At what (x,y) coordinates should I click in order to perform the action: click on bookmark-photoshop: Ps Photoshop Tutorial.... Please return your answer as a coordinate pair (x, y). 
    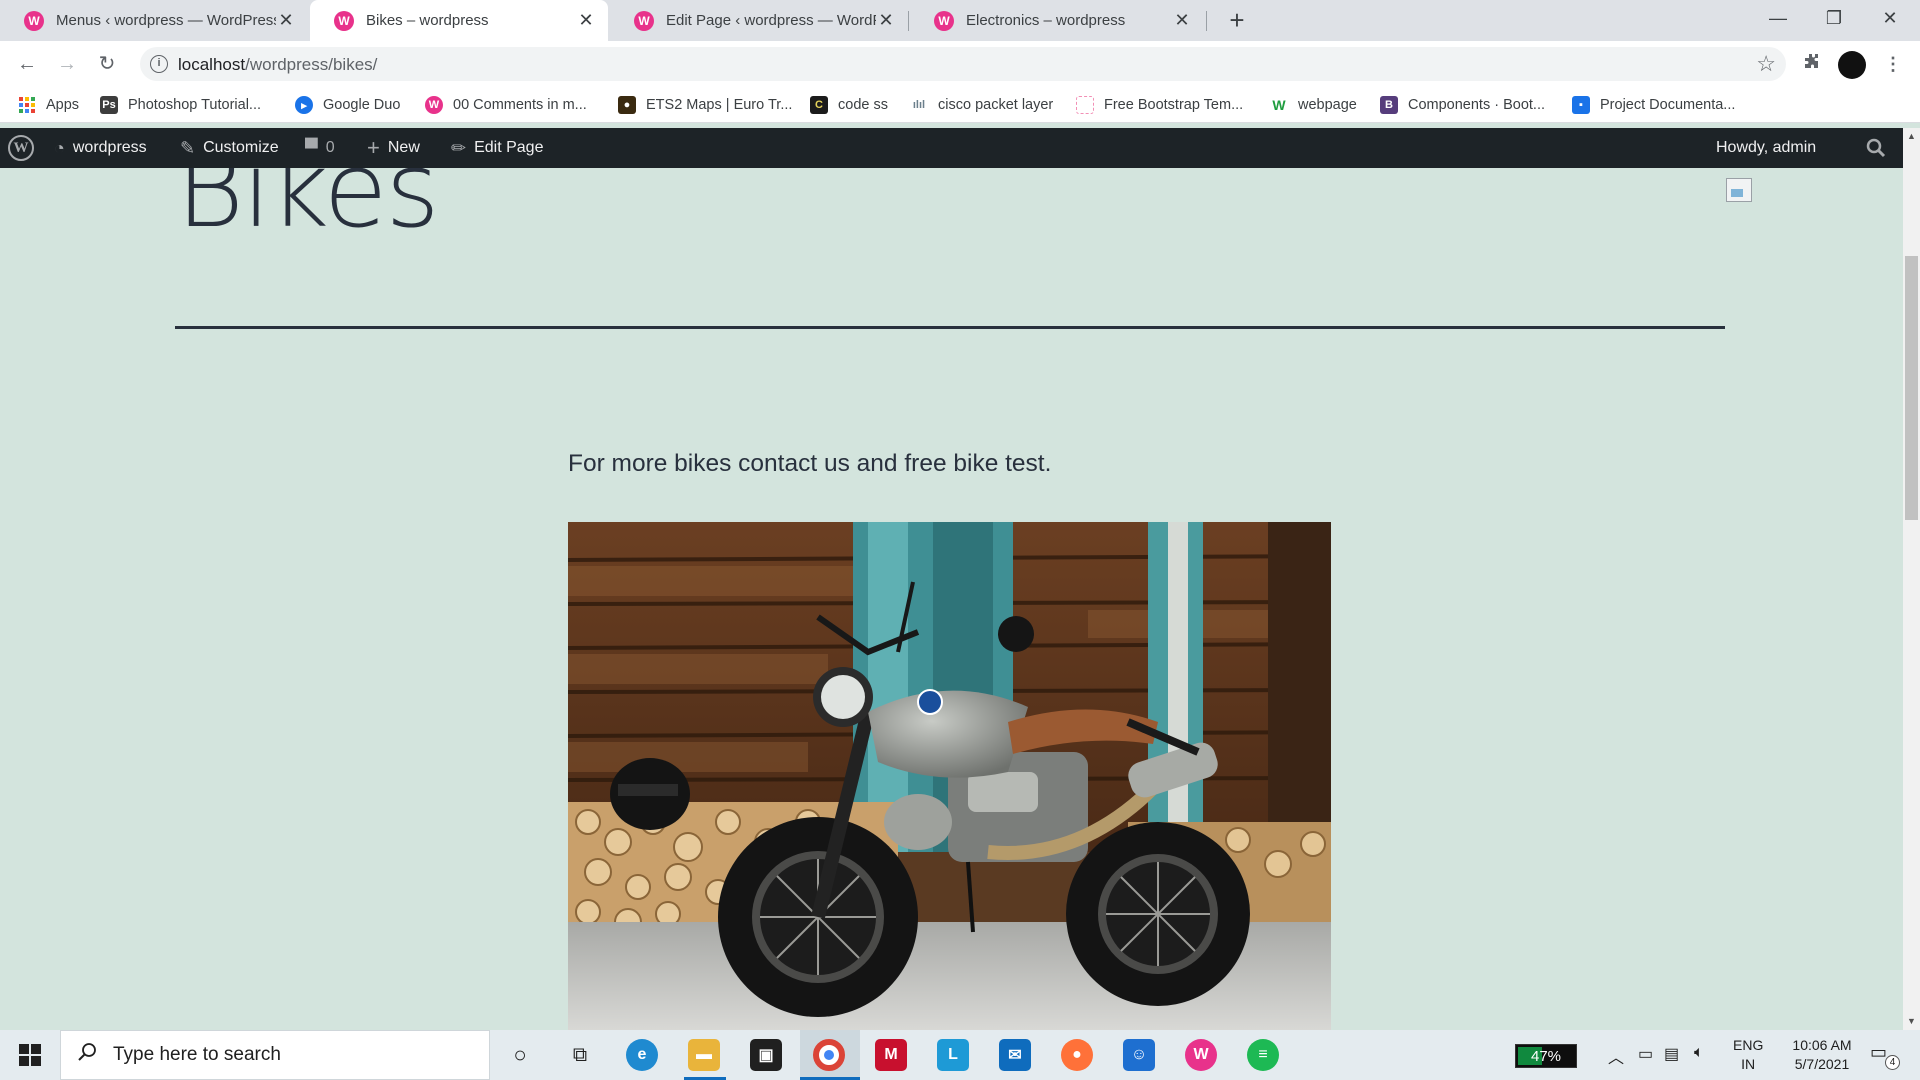
    Looking at the image, I should click on (180, 105).